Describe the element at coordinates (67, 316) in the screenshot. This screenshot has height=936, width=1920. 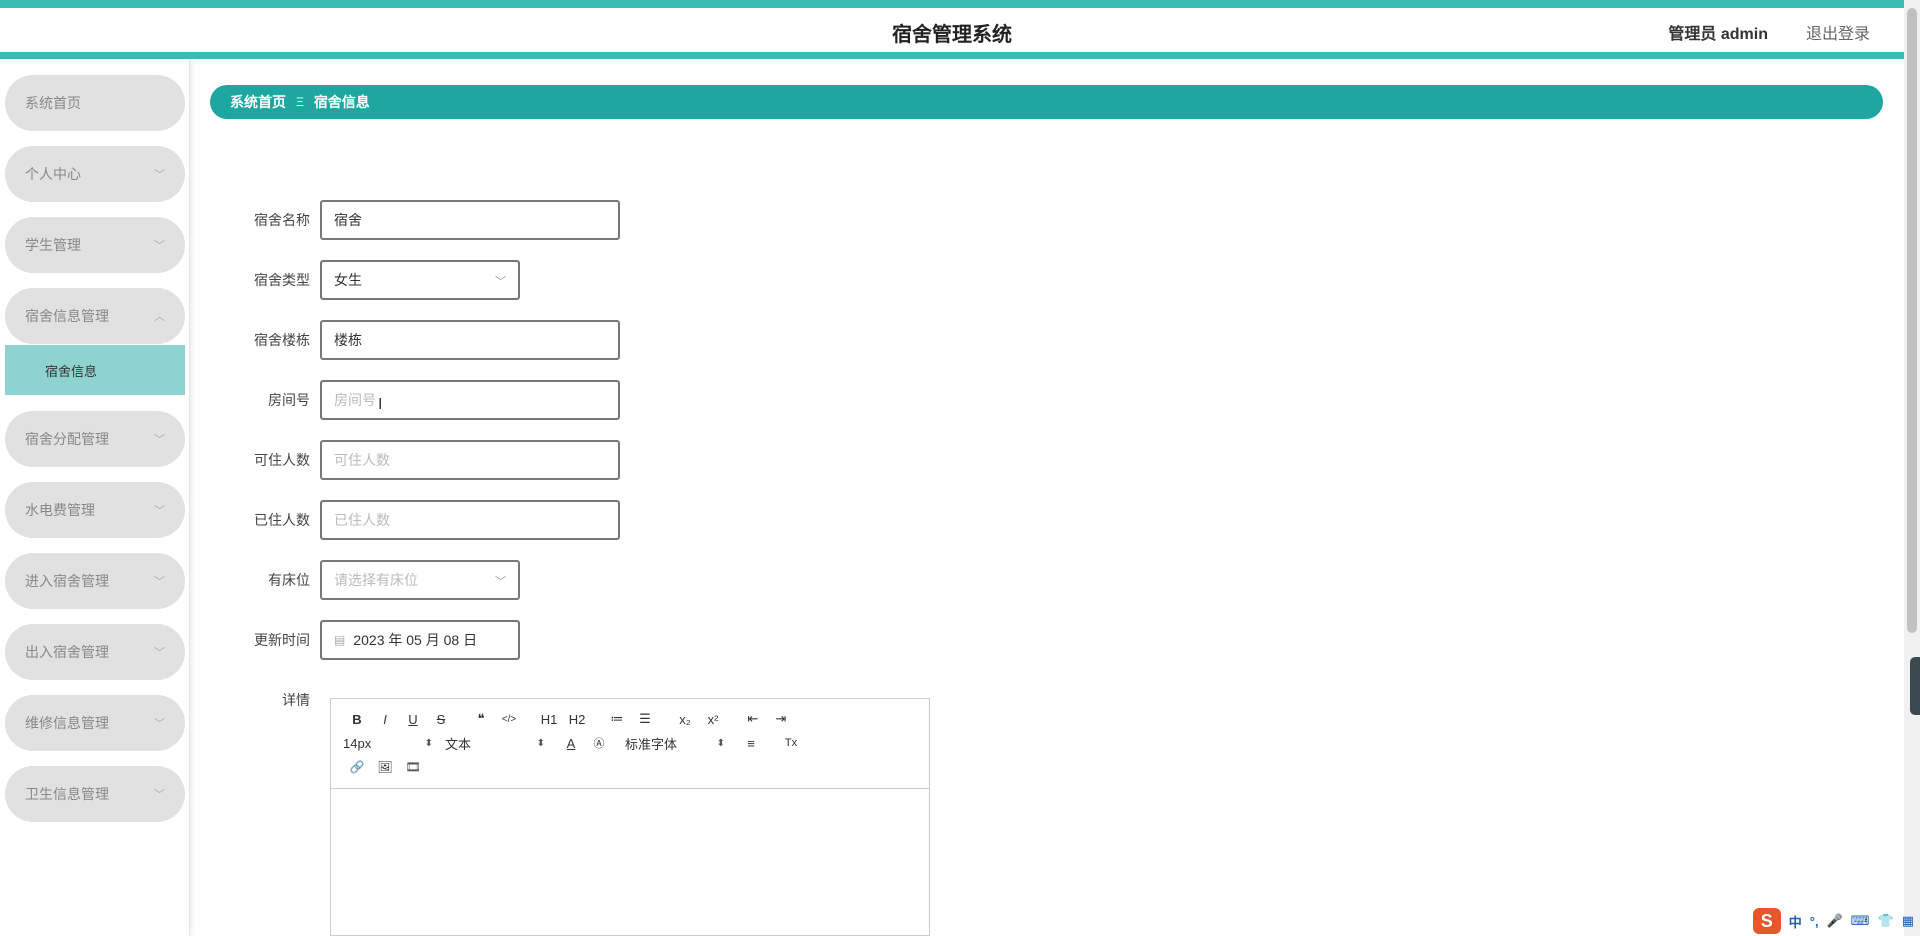
I see `sidebar-item-label: 宿舍信息管理` at that location.